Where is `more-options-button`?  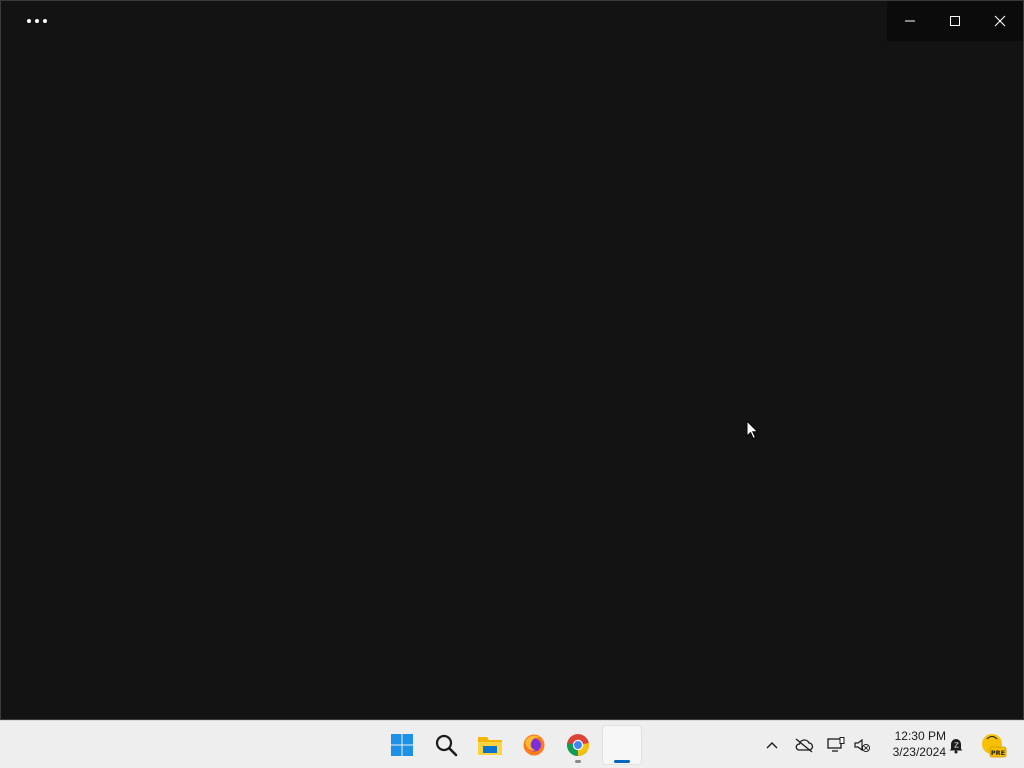
more-options-button is located at coordinates (37, 21).